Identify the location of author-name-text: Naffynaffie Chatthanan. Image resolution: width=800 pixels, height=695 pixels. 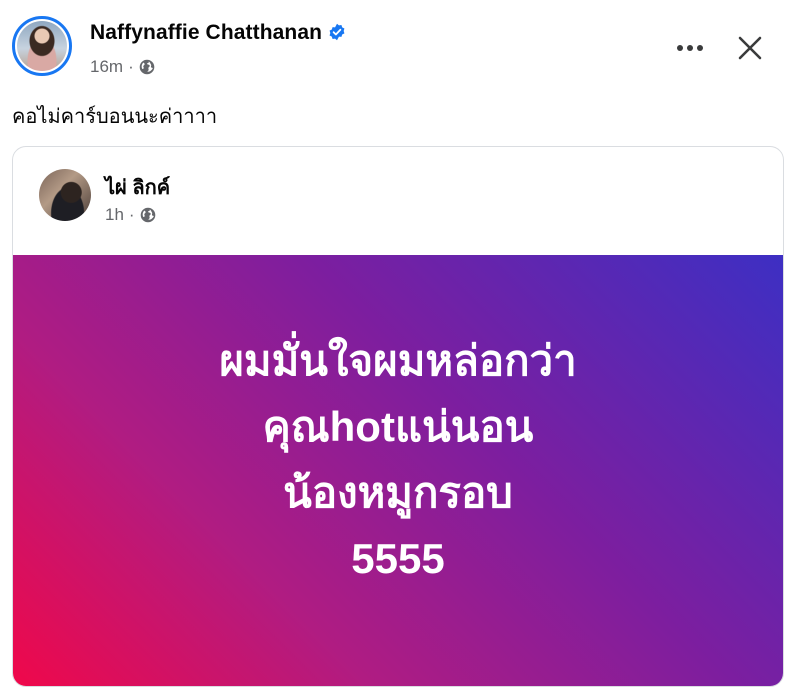
(206, 32).